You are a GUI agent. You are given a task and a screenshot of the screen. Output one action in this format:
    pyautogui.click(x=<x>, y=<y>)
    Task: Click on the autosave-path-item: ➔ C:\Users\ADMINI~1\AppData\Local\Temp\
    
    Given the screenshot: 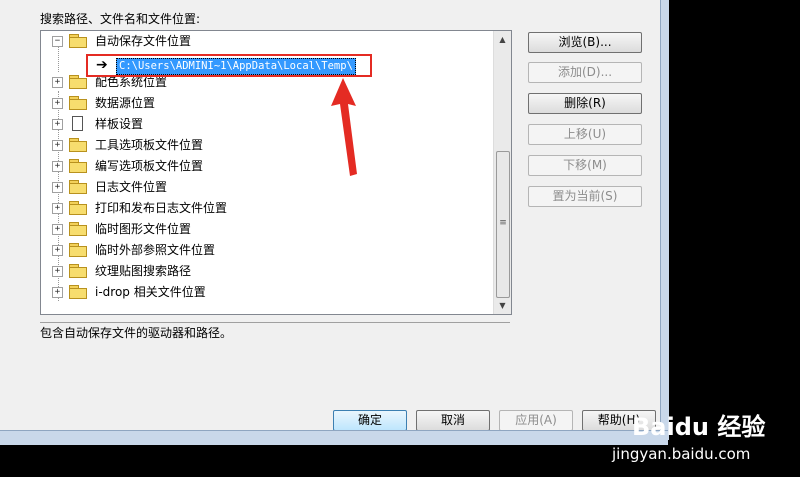 What is the action you would take?
    pyautogui.click(x=229, y=65)
    